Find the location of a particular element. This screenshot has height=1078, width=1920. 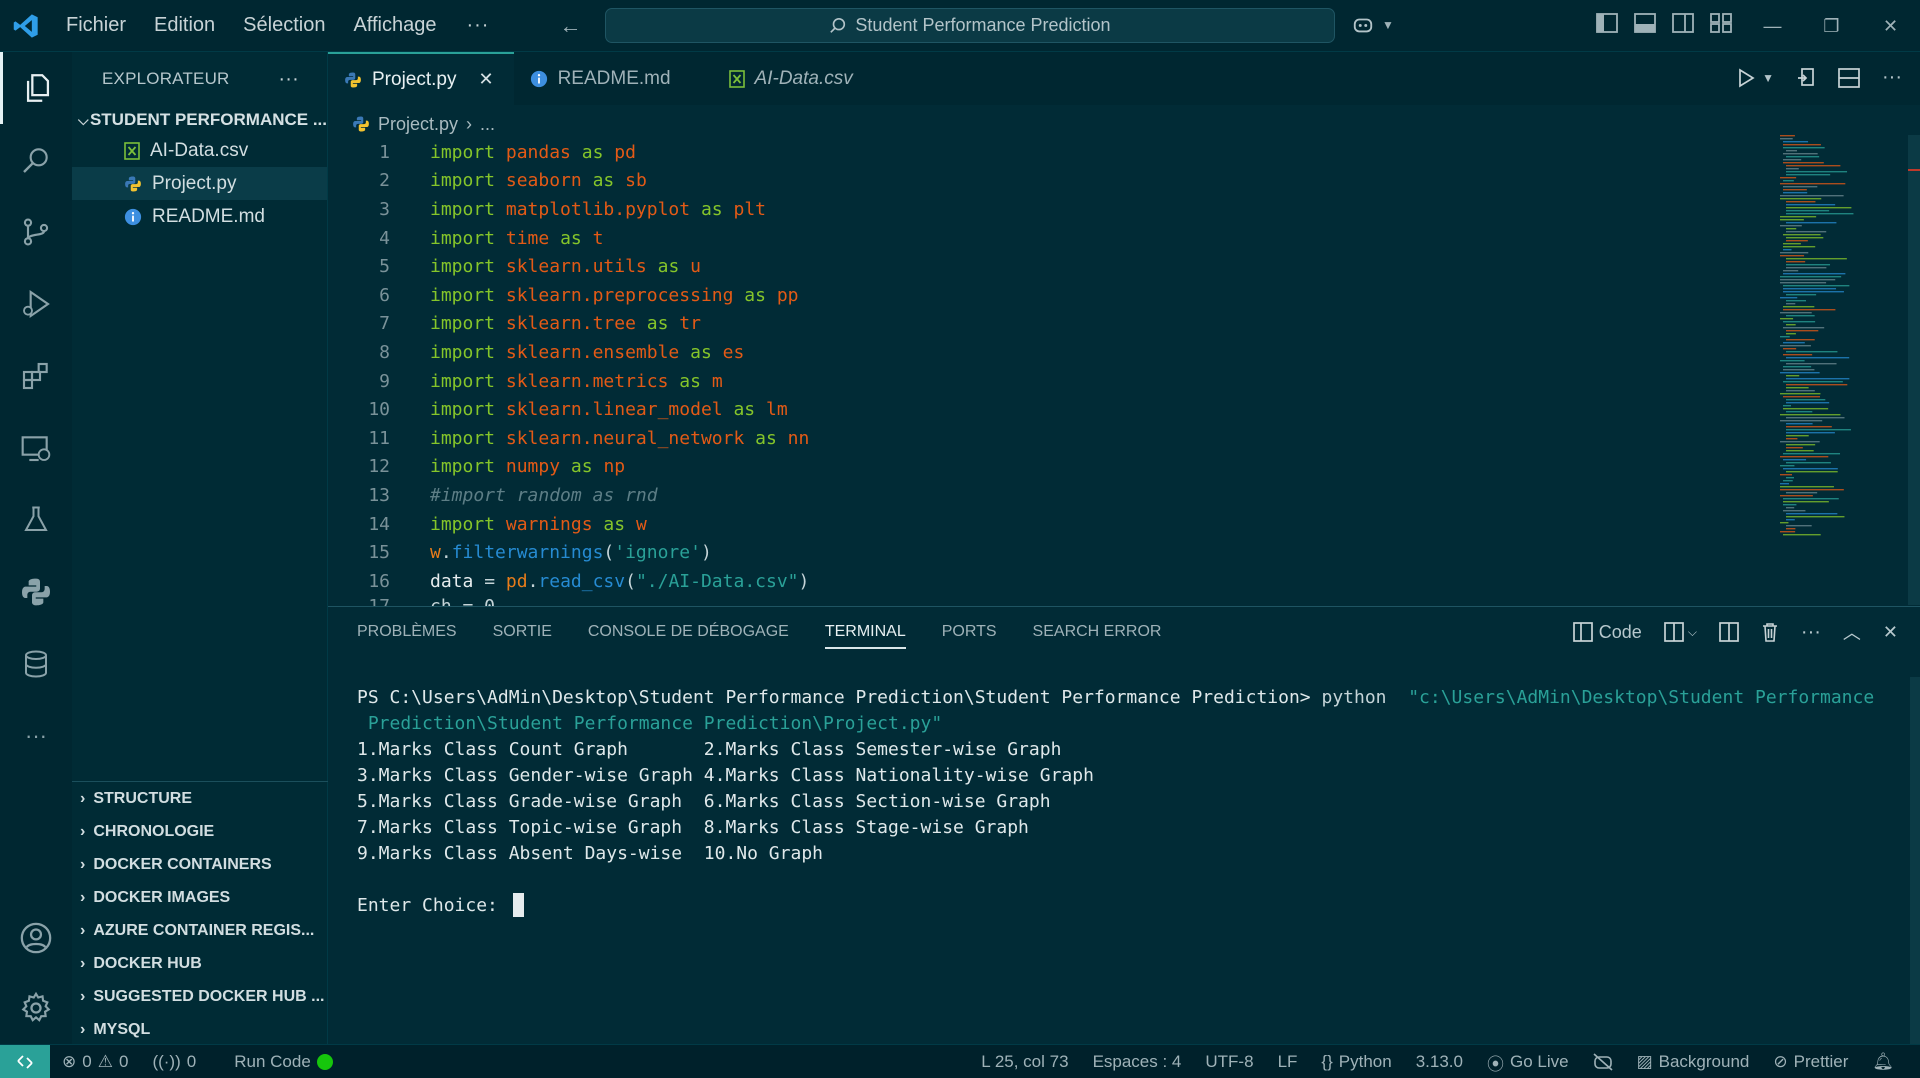

vscode-logo-icon is located at coordinates (26, 26).